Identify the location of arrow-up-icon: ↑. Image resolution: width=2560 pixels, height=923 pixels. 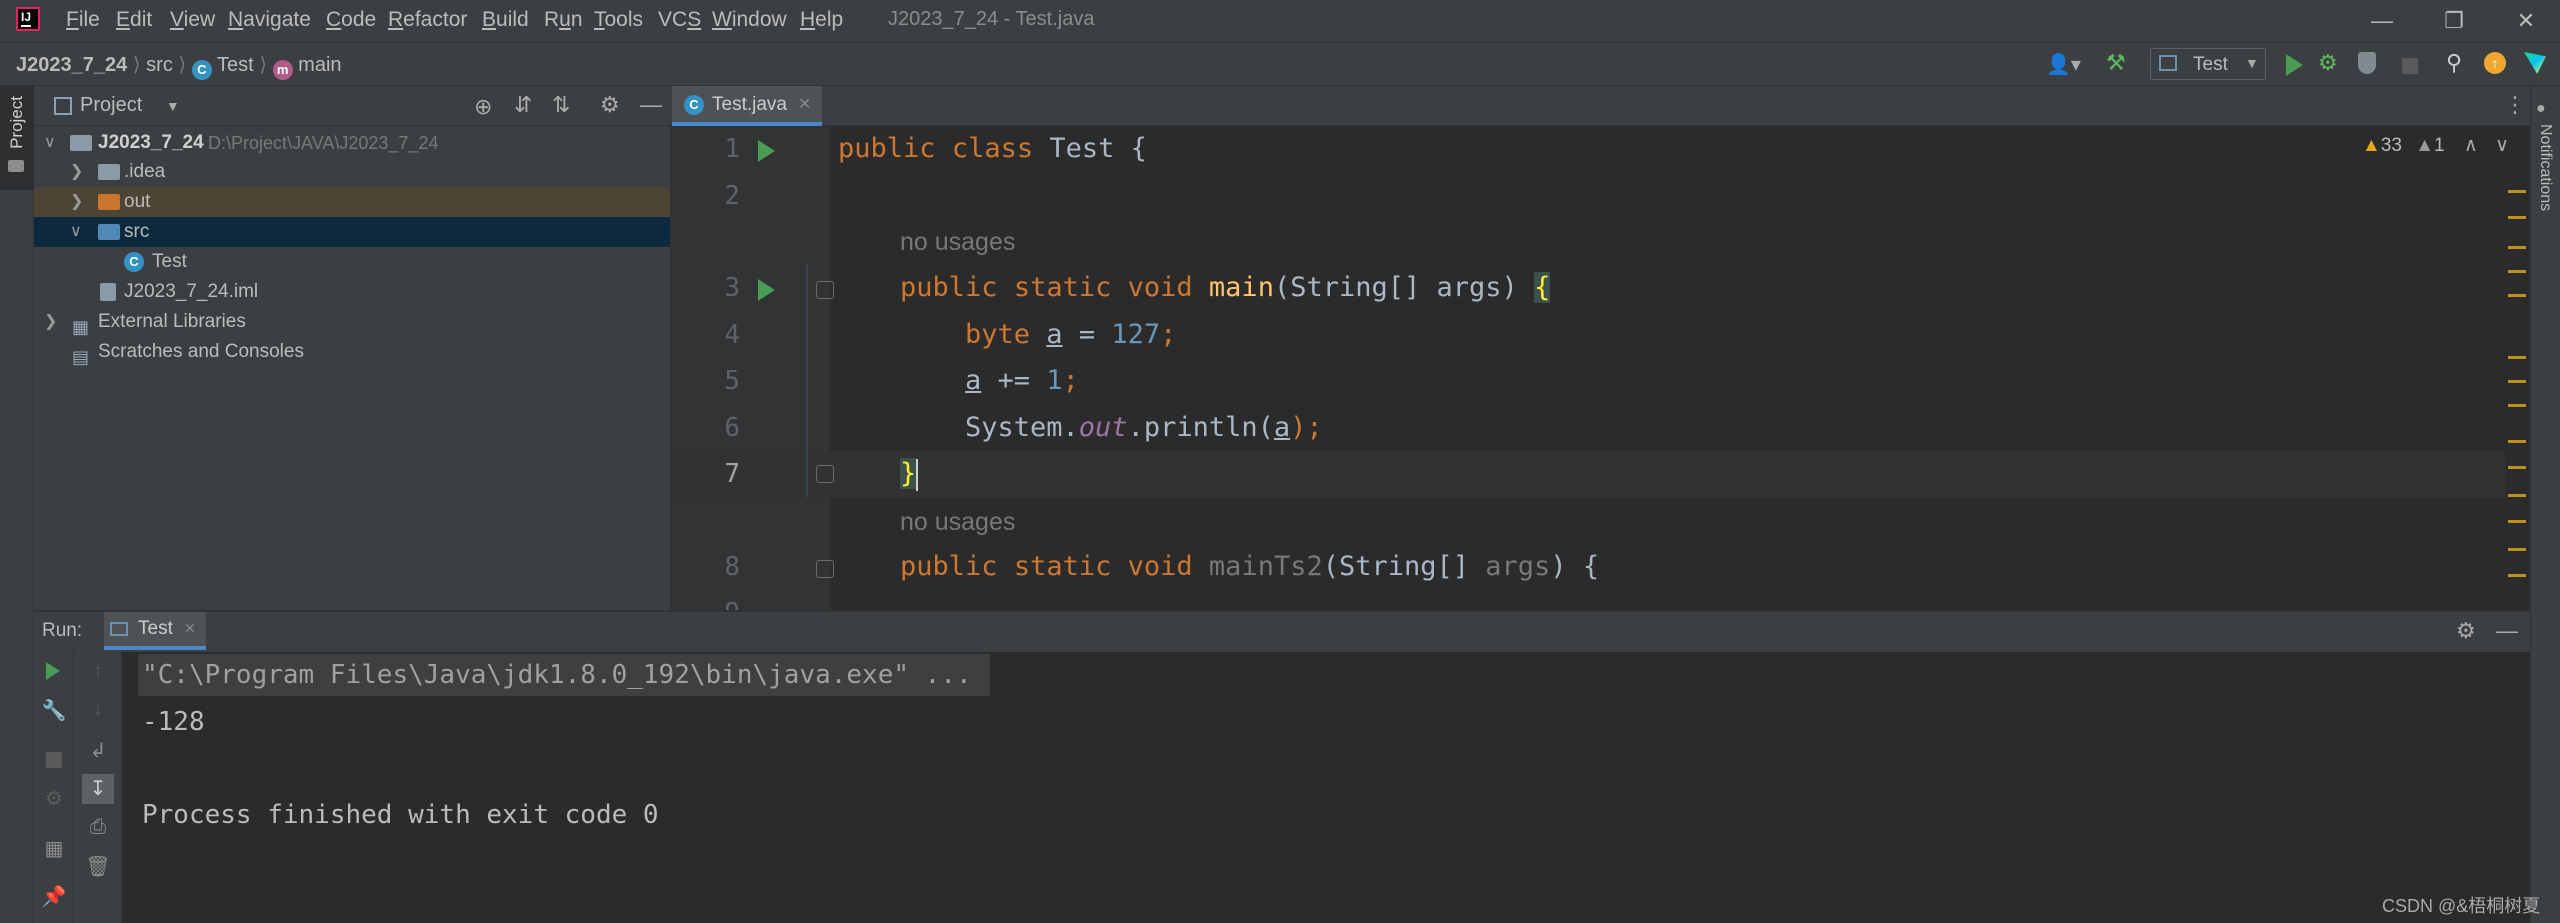
(98, 671).